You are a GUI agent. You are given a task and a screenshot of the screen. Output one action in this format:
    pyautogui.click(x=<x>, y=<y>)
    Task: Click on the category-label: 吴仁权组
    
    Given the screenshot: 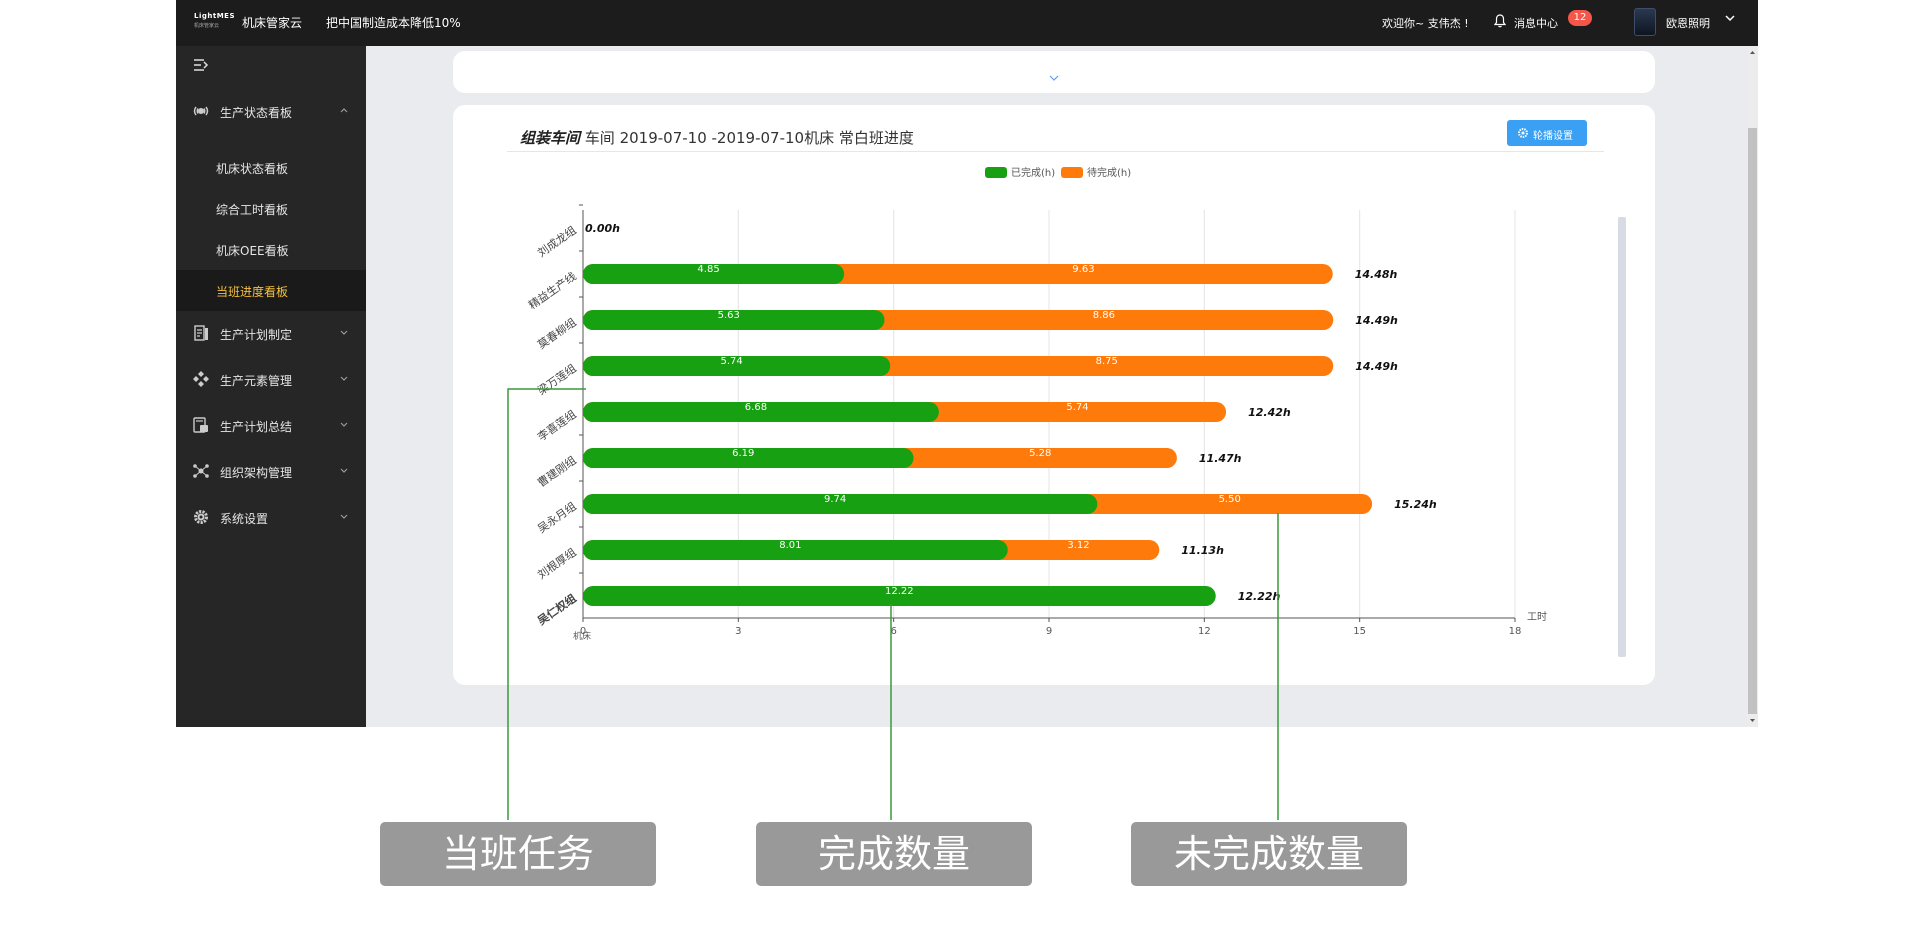 What is the action you would take?
    pyautogui.click(x=557, y=609)
    